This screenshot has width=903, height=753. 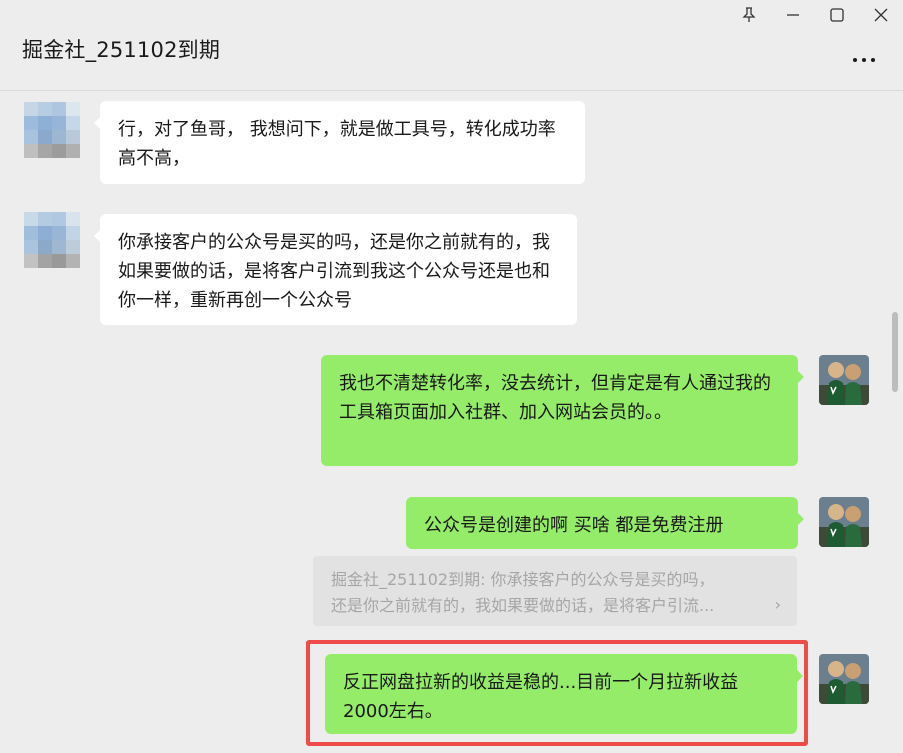 I want to click on minimize-button, so click(x=793, y=15).